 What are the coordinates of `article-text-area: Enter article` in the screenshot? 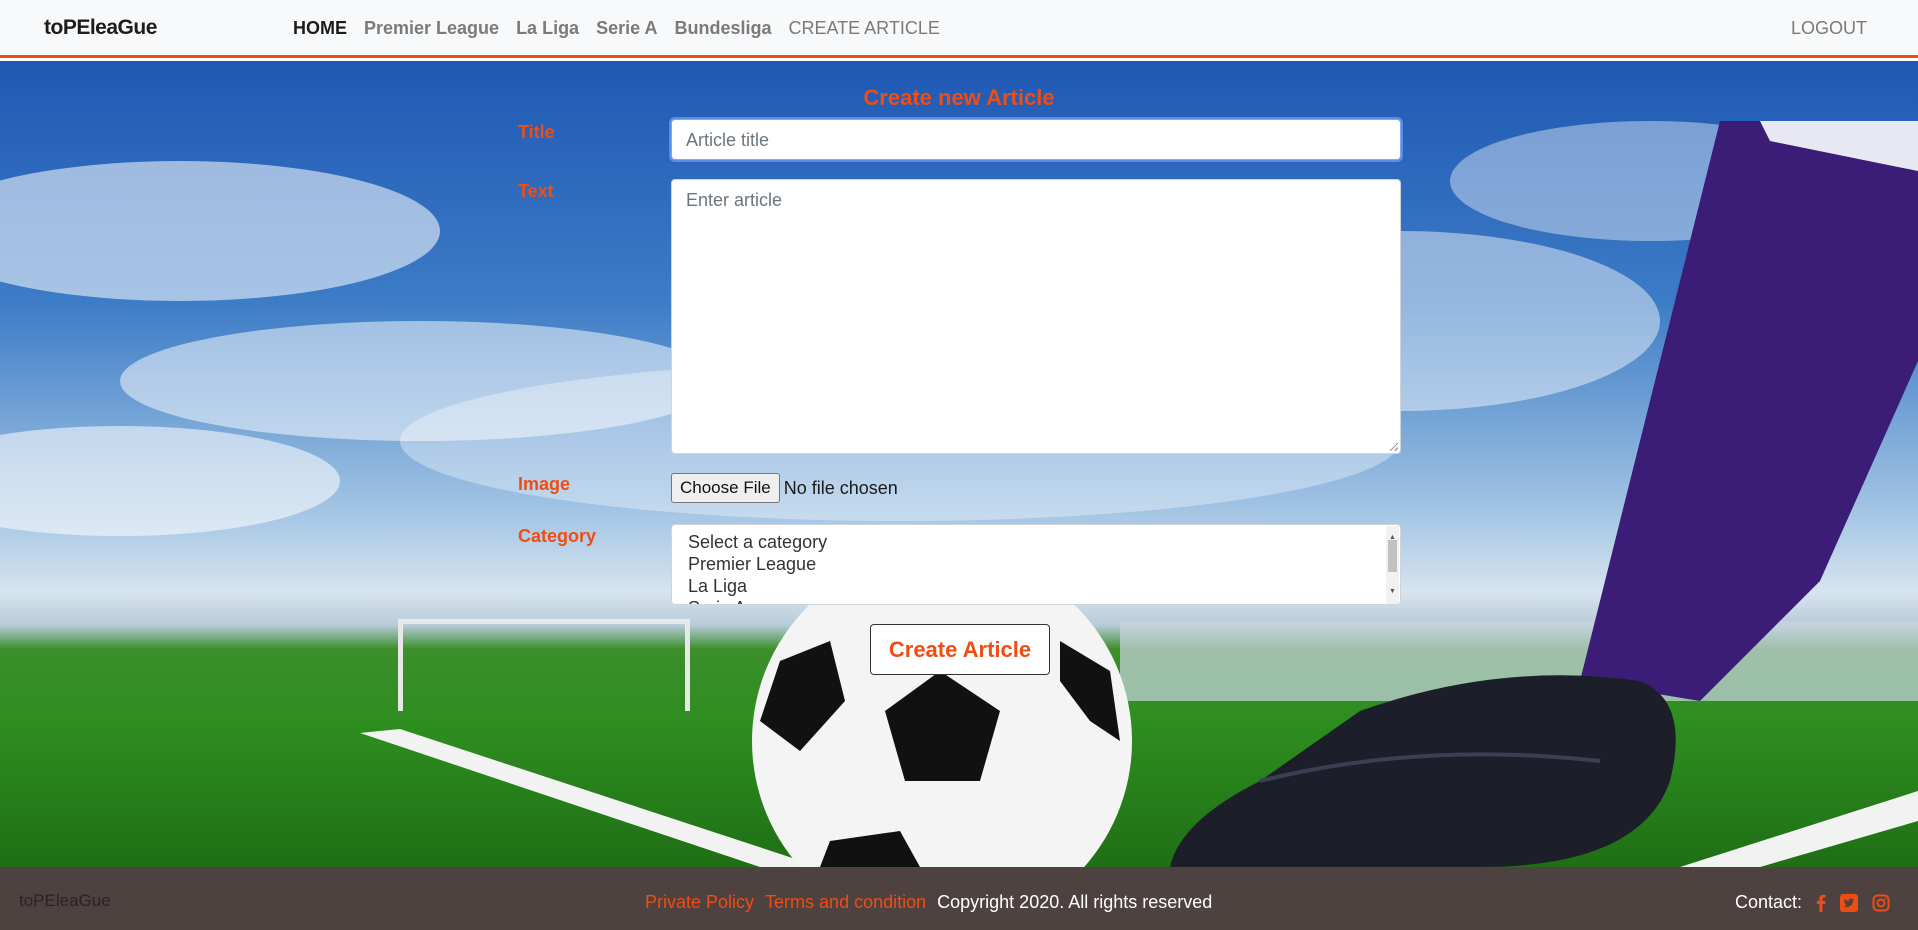 It's located at (1036, 316).